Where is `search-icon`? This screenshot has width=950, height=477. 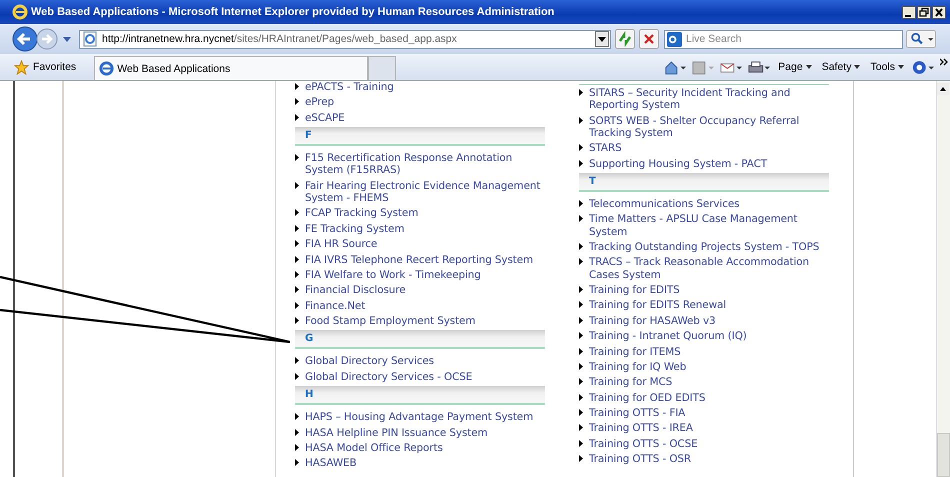 search-icon is located at coordinates (921, 39).